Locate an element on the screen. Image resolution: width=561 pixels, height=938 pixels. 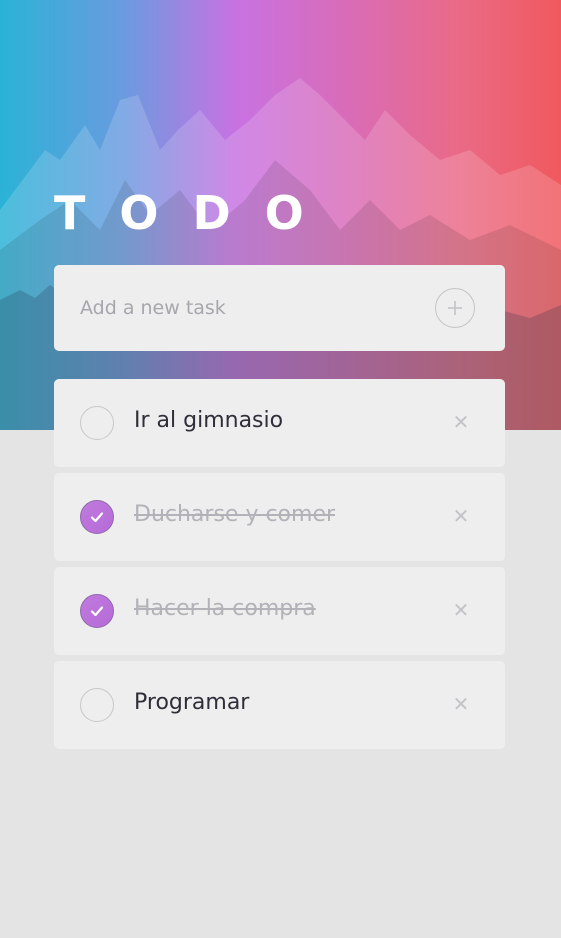
task-item: Ir al gimnasio ✕ is located at coordinates (279, 423).